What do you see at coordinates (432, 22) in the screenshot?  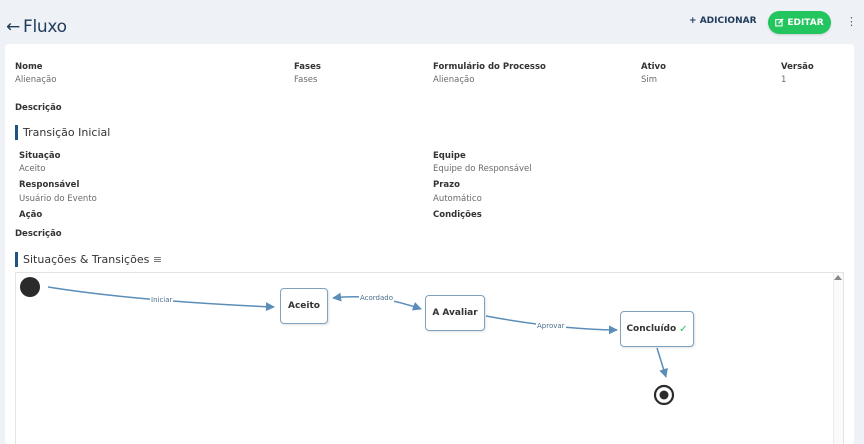 I see `top-bar: ← Fluxo + ADICIONAR EDITAR ⋮` at bounding box center [432, 22].